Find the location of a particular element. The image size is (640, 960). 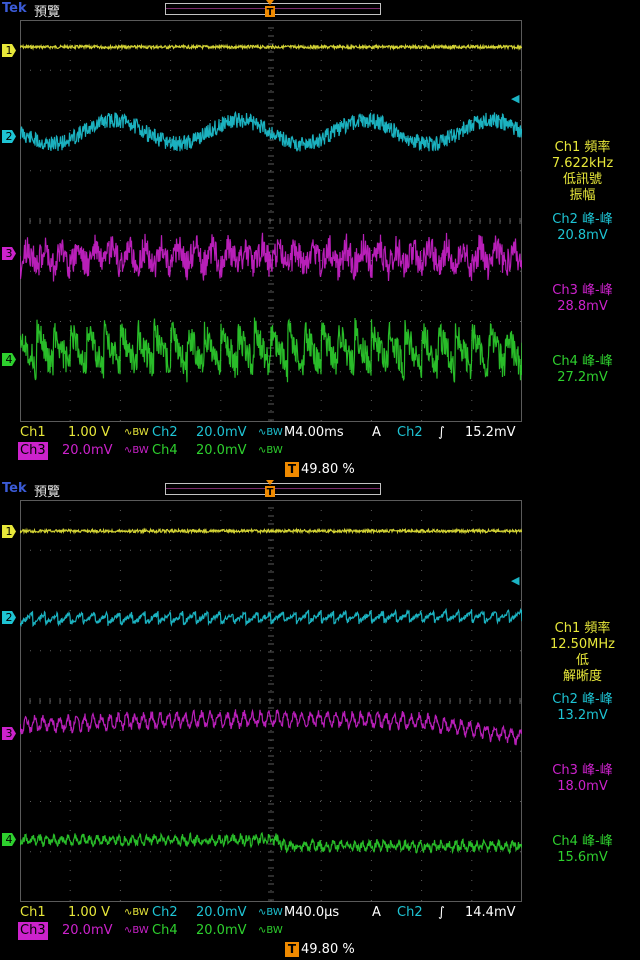

ch3-measurement: Ch3 峰-峰 18.0mV is located at coordinates (582, 778).